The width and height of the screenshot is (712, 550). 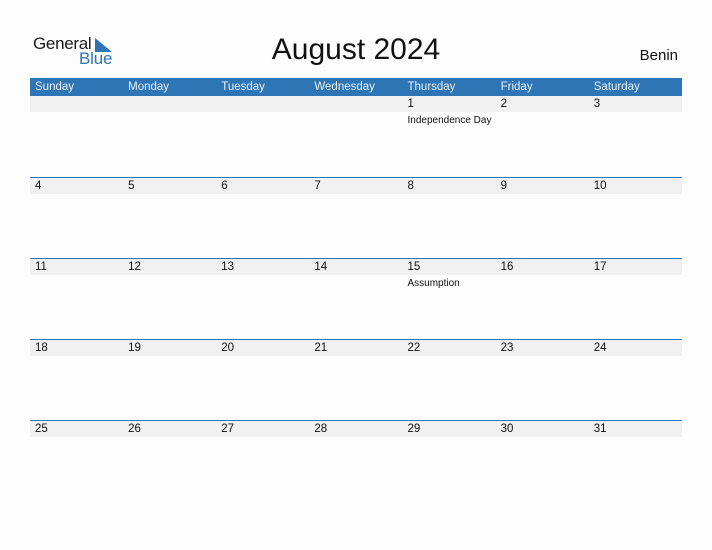 I want to click on day-number: 31, so click(x=600, y=429).